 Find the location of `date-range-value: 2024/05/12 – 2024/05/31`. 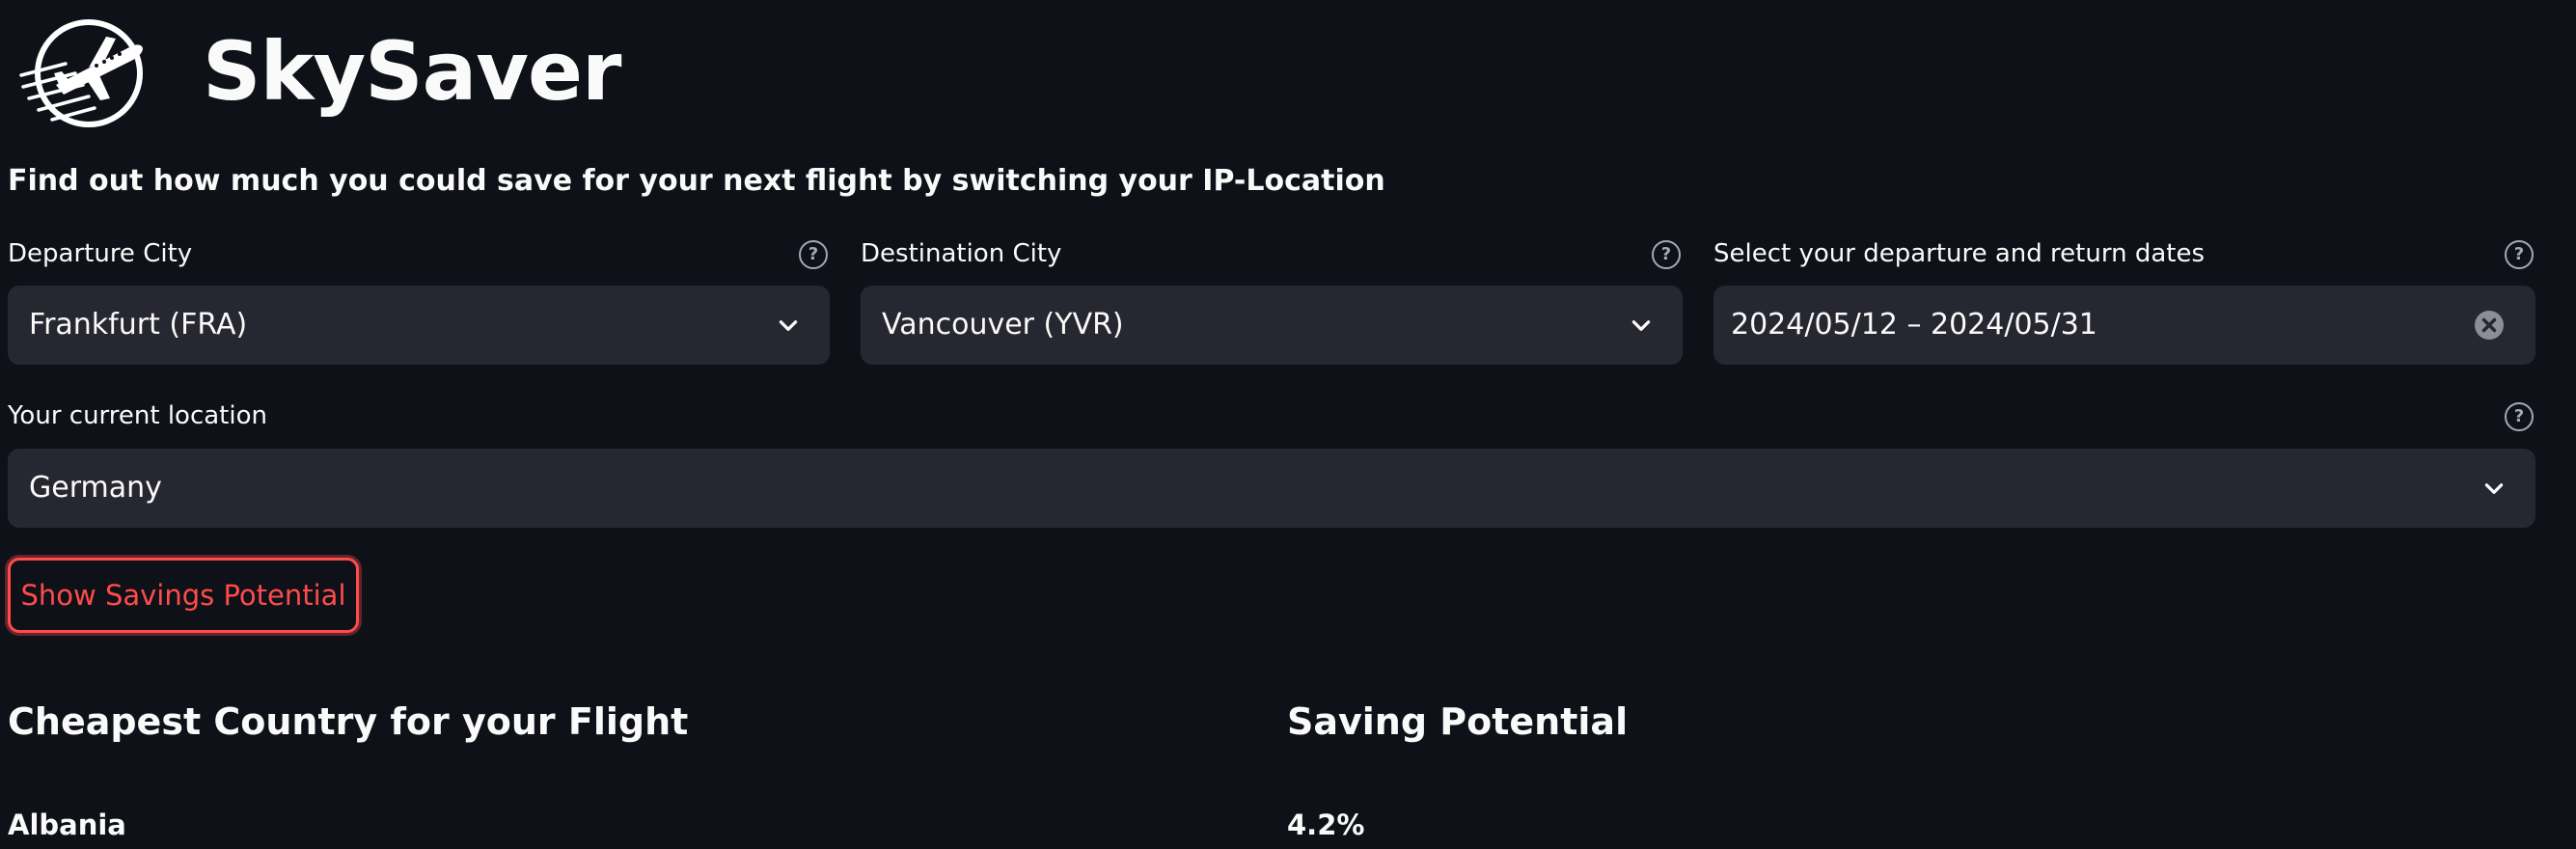

date-range-value: 2024/05/12 – 2024/05/31 is located at coordinates (1914, 325).